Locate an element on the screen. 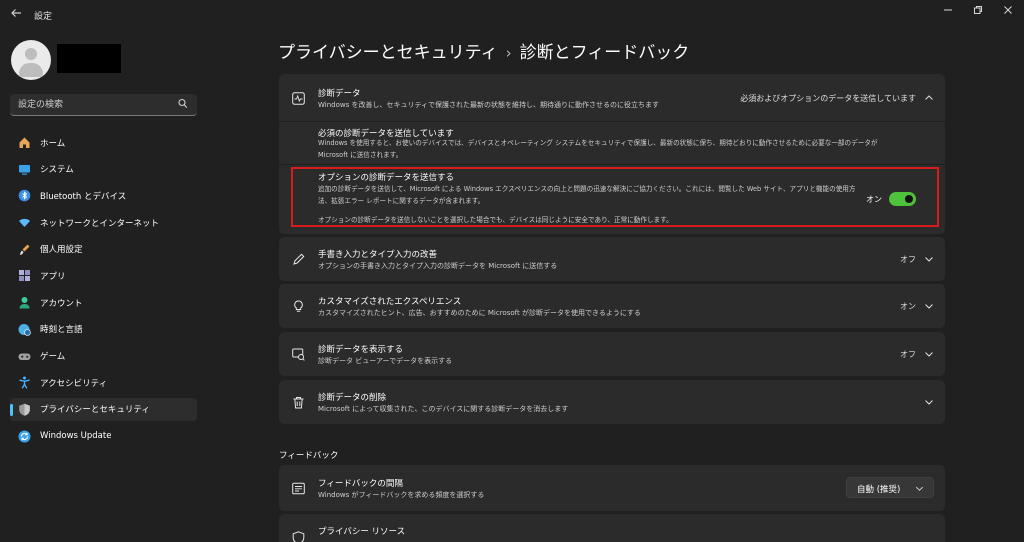  sidebar-item-label: 時刻と言語 is located at coordinates (61, 330).